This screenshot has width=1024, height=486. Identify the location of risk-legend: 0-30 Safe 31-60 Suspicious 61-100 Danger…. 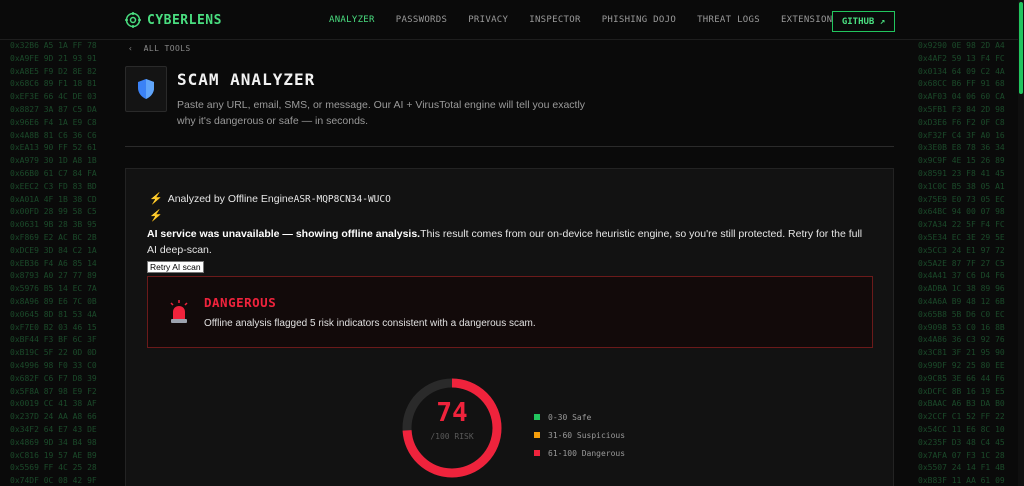
(579, 435).